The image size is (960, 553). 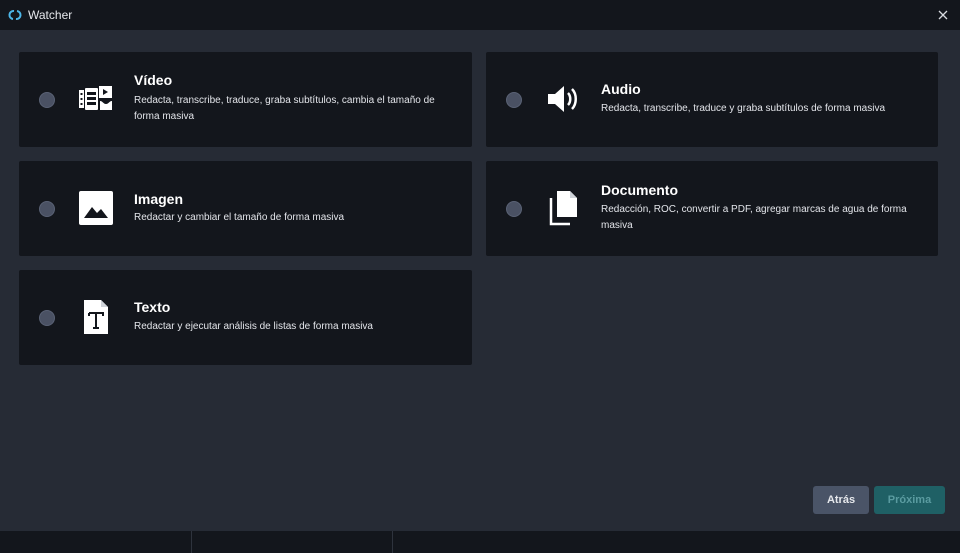 I want to click on close-button, so click(x=943, y=15).